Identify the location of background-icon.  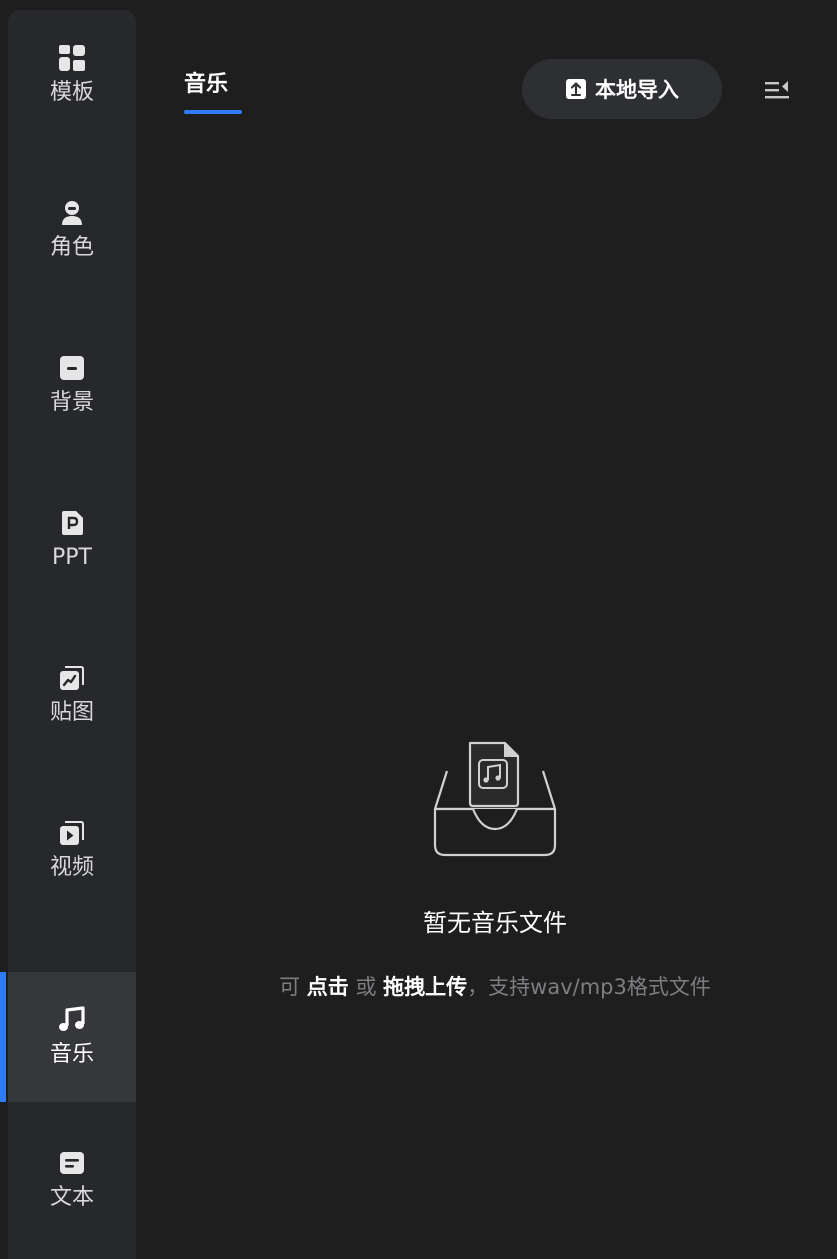
(72, 368).